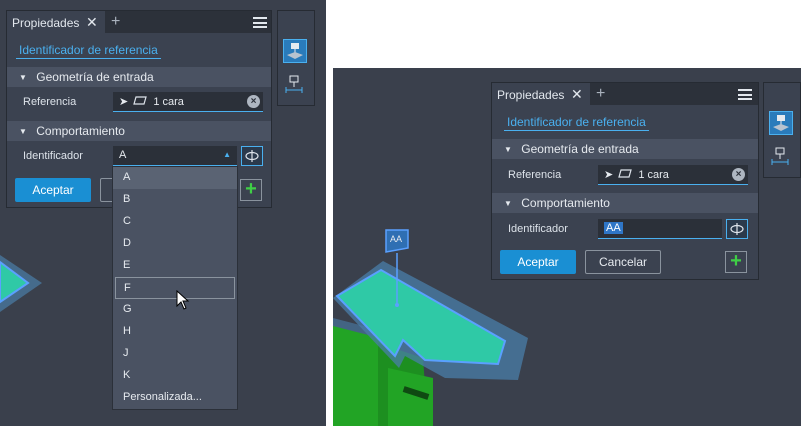  Describe the element at coordinates (175, 332) in the screenshot. I see `dropdown-option: H` at that location.